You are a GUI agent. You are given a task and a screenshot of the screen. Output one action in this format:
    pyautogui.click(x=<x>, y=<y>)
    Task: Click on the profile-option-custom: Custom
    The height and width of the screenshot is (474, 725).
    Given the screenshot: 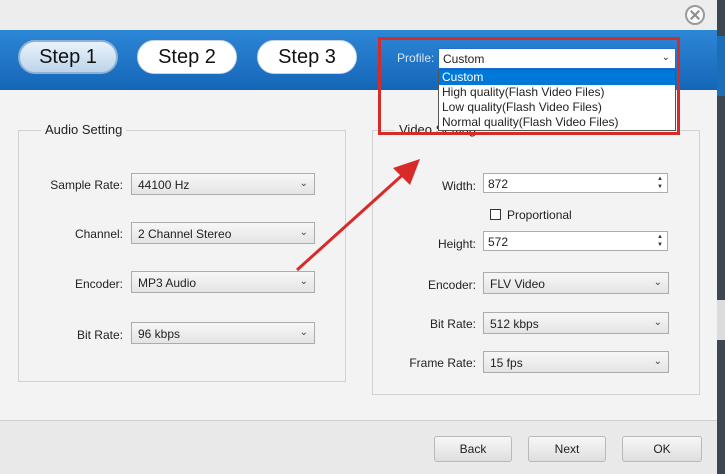 What is the action you would take?
    pyautogui.click(x=557, y=77)
    